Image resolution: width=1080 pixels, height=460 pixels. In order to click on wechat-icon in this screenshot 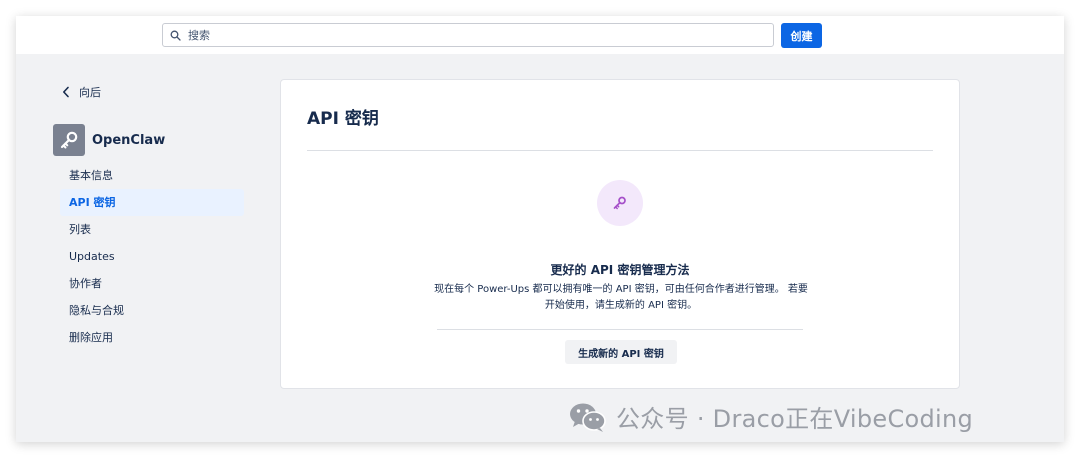, I will do `click(588, 417)`.